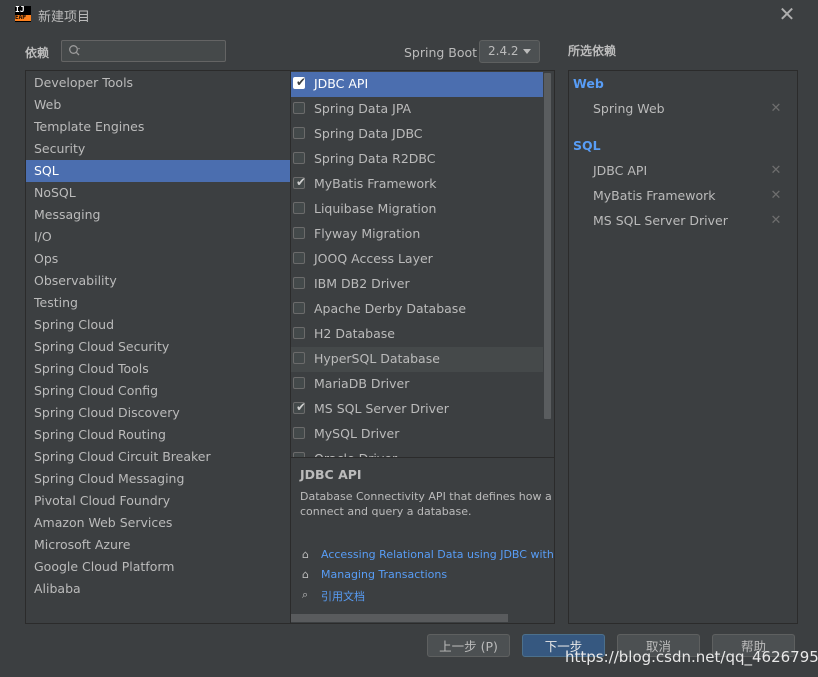 The height and width of the screenshot is (677, 818). I want to click on category-item: Ops, so click(158, 259).